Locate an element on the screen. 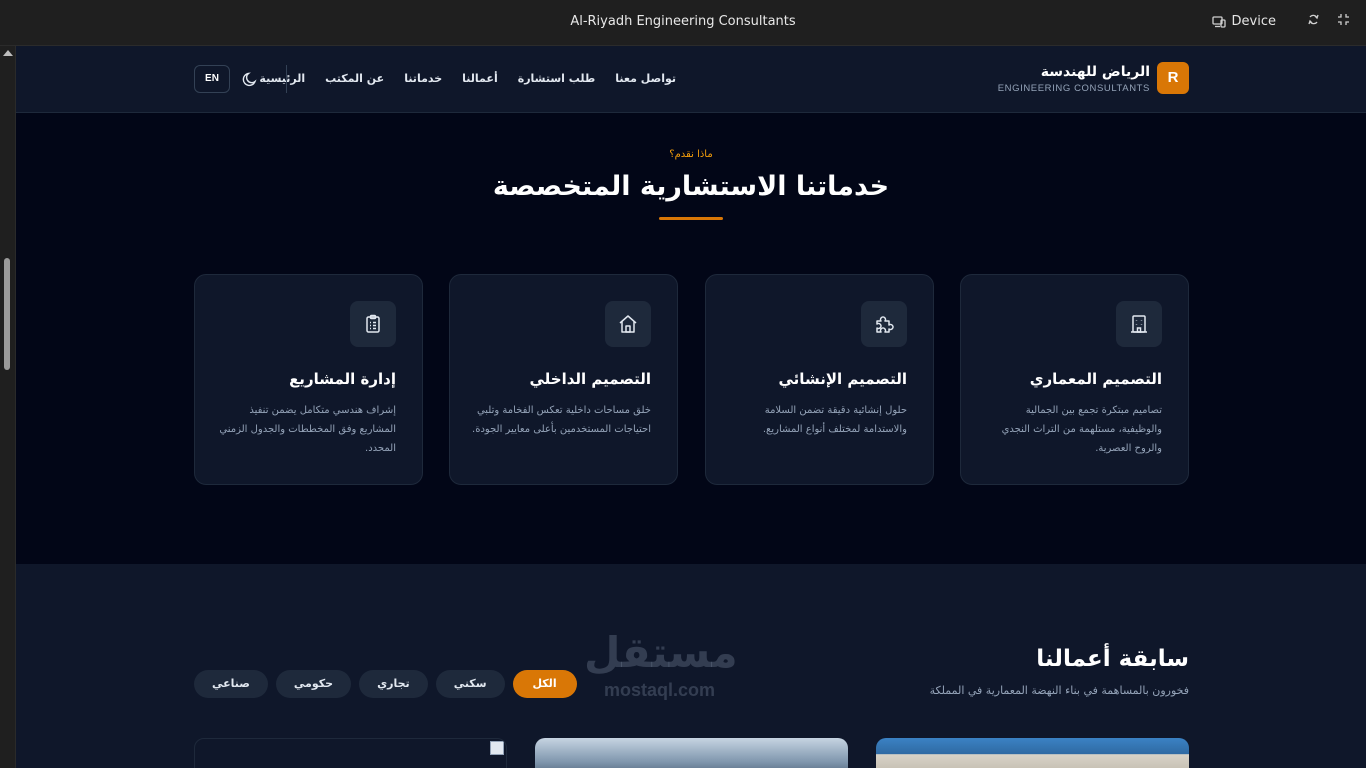  watermark-url: mostaql.com is located at coordinates (660, 690).